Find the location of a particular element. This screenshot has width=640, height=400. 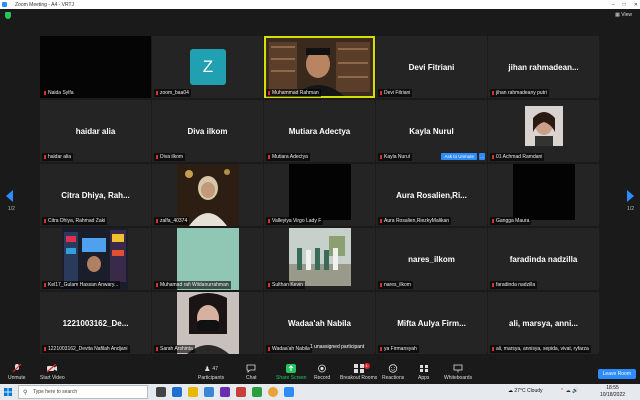

view-button: ▦ View is located at coordinates (623, 15).